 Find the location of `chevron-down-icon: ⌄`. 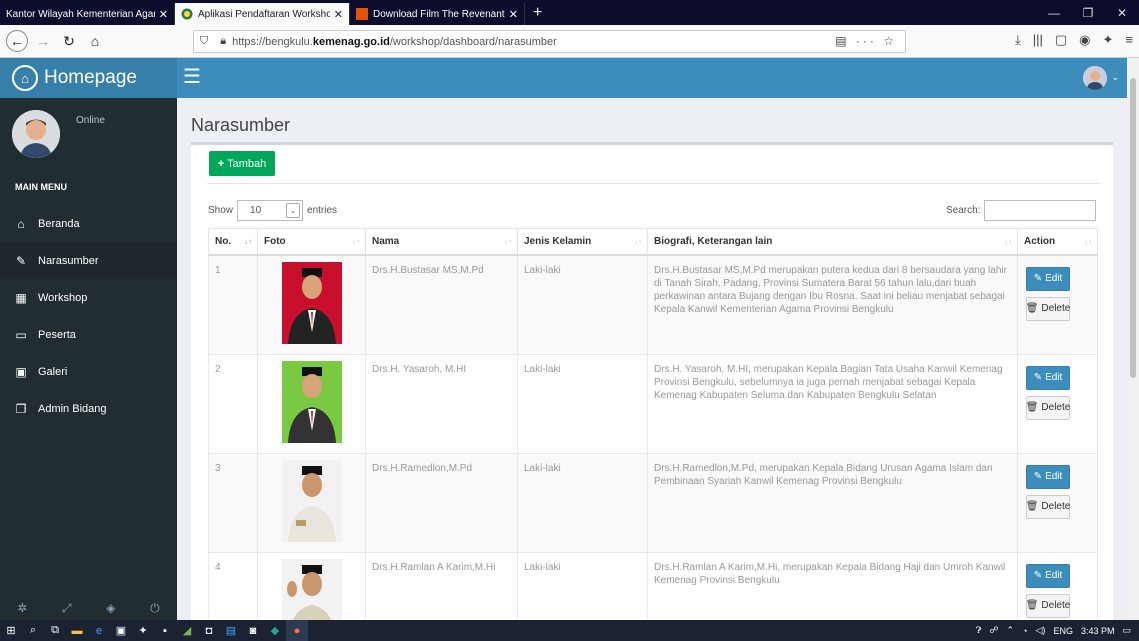

chevron-down-icon: ⌄ is located at coordinates (1115, 77).